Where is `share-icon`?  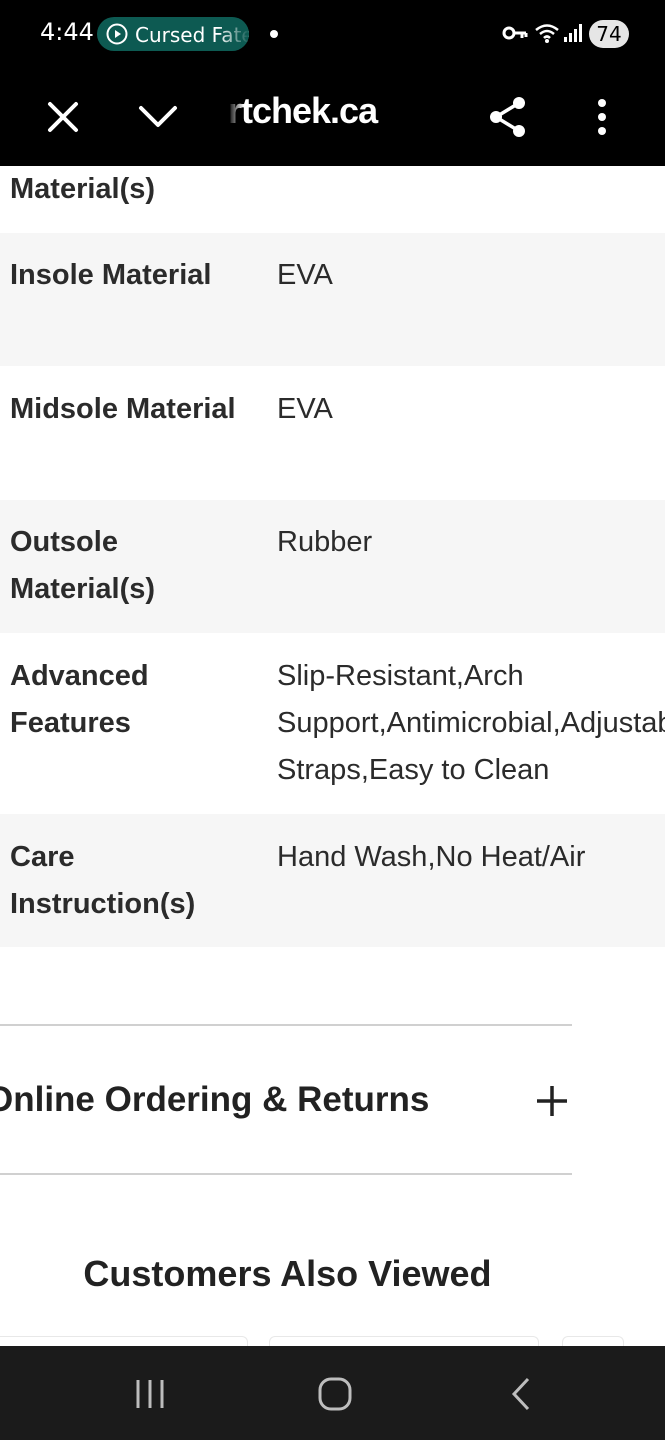
share-icon is located at coordinates (508, 117).